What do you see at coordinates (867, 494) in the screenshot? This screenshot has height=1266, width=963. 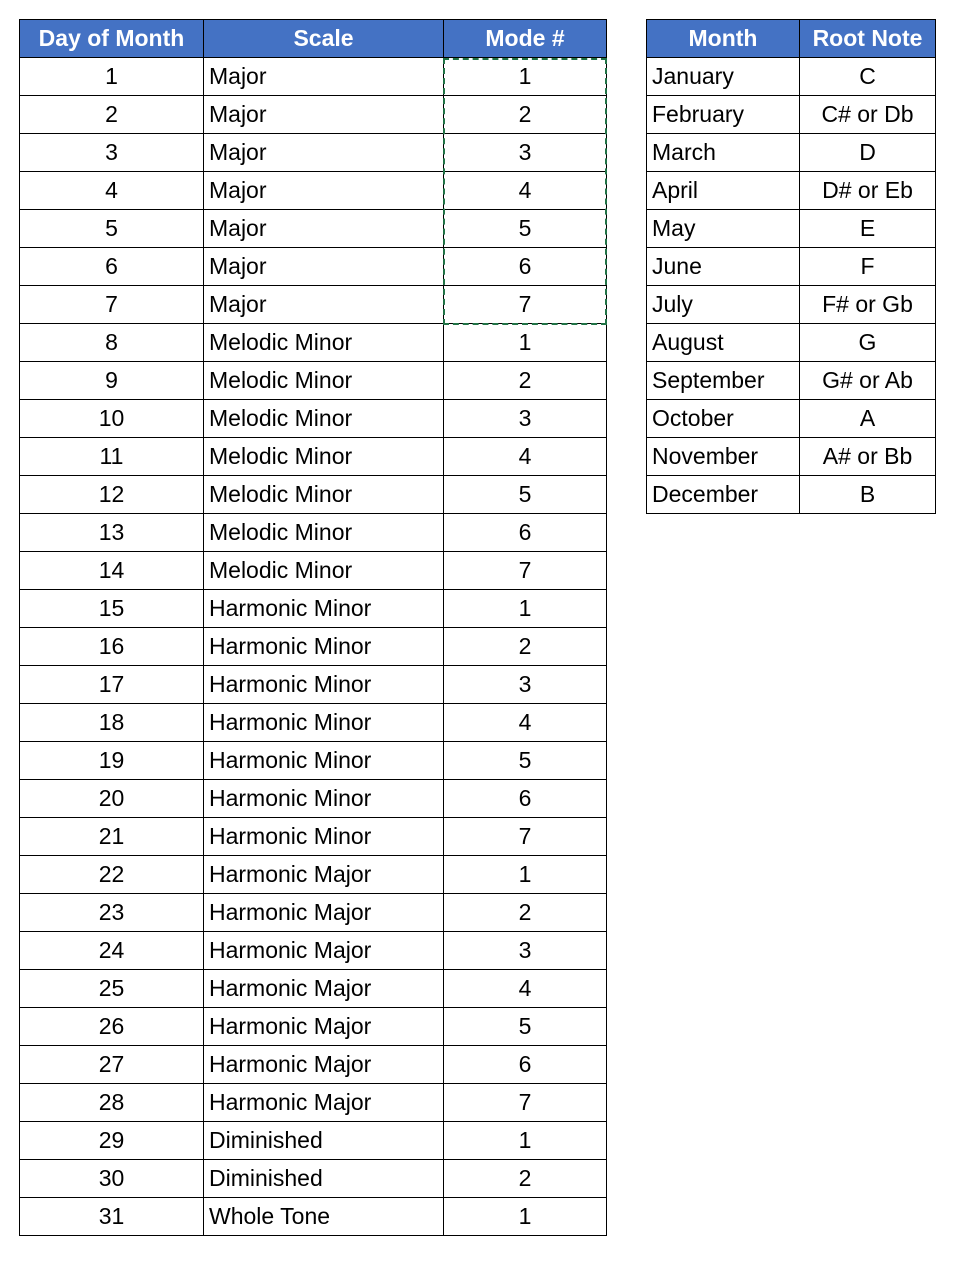 I see `root-note-cell: B` at bounding box center [867, 494].